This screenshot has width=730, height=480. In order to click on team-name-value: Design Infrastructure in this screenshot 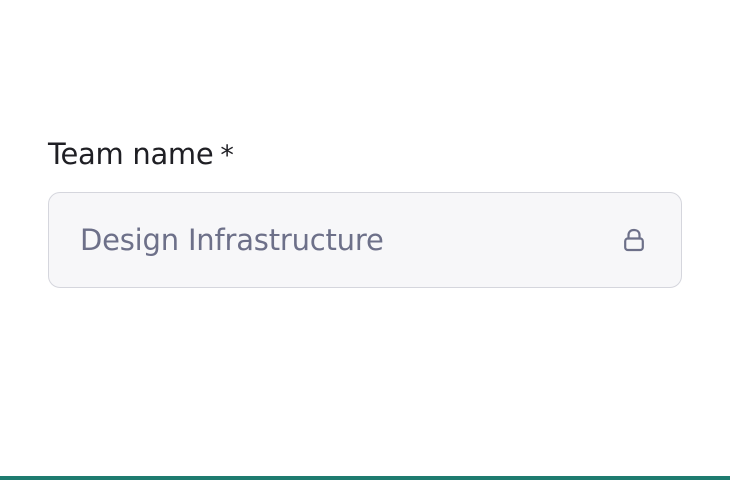, I will do `click(232, 240)`.